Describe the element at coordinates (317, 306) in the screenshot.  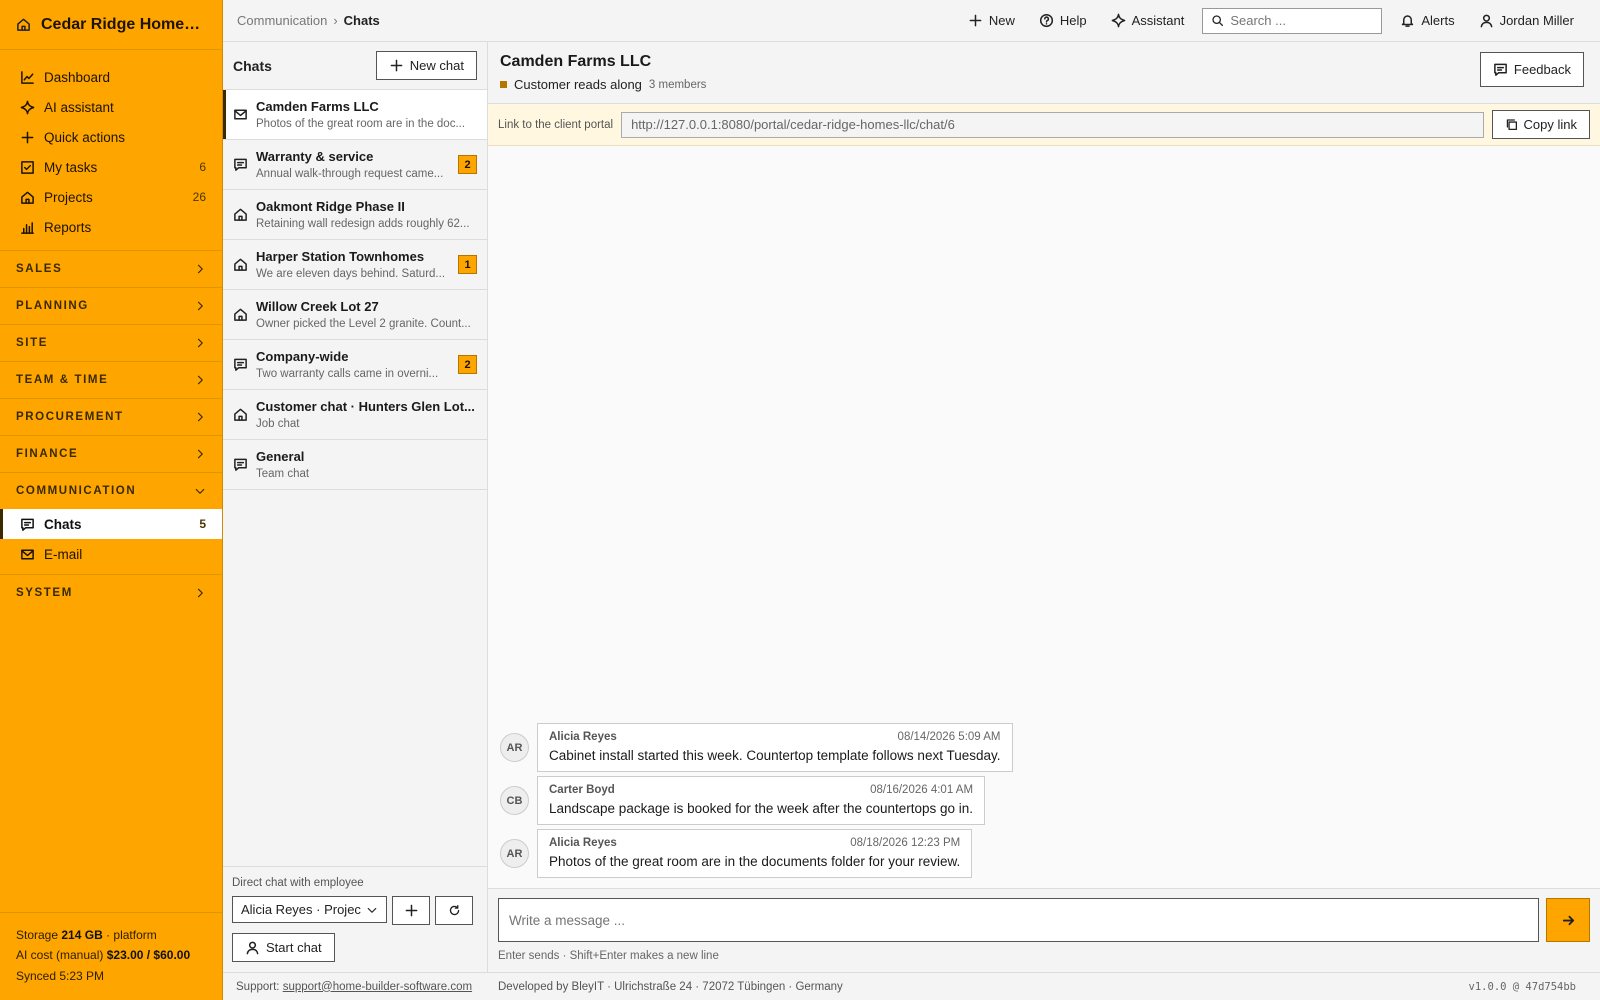
I see `chat-item-title: Willow Creek Lot 27` at that location.